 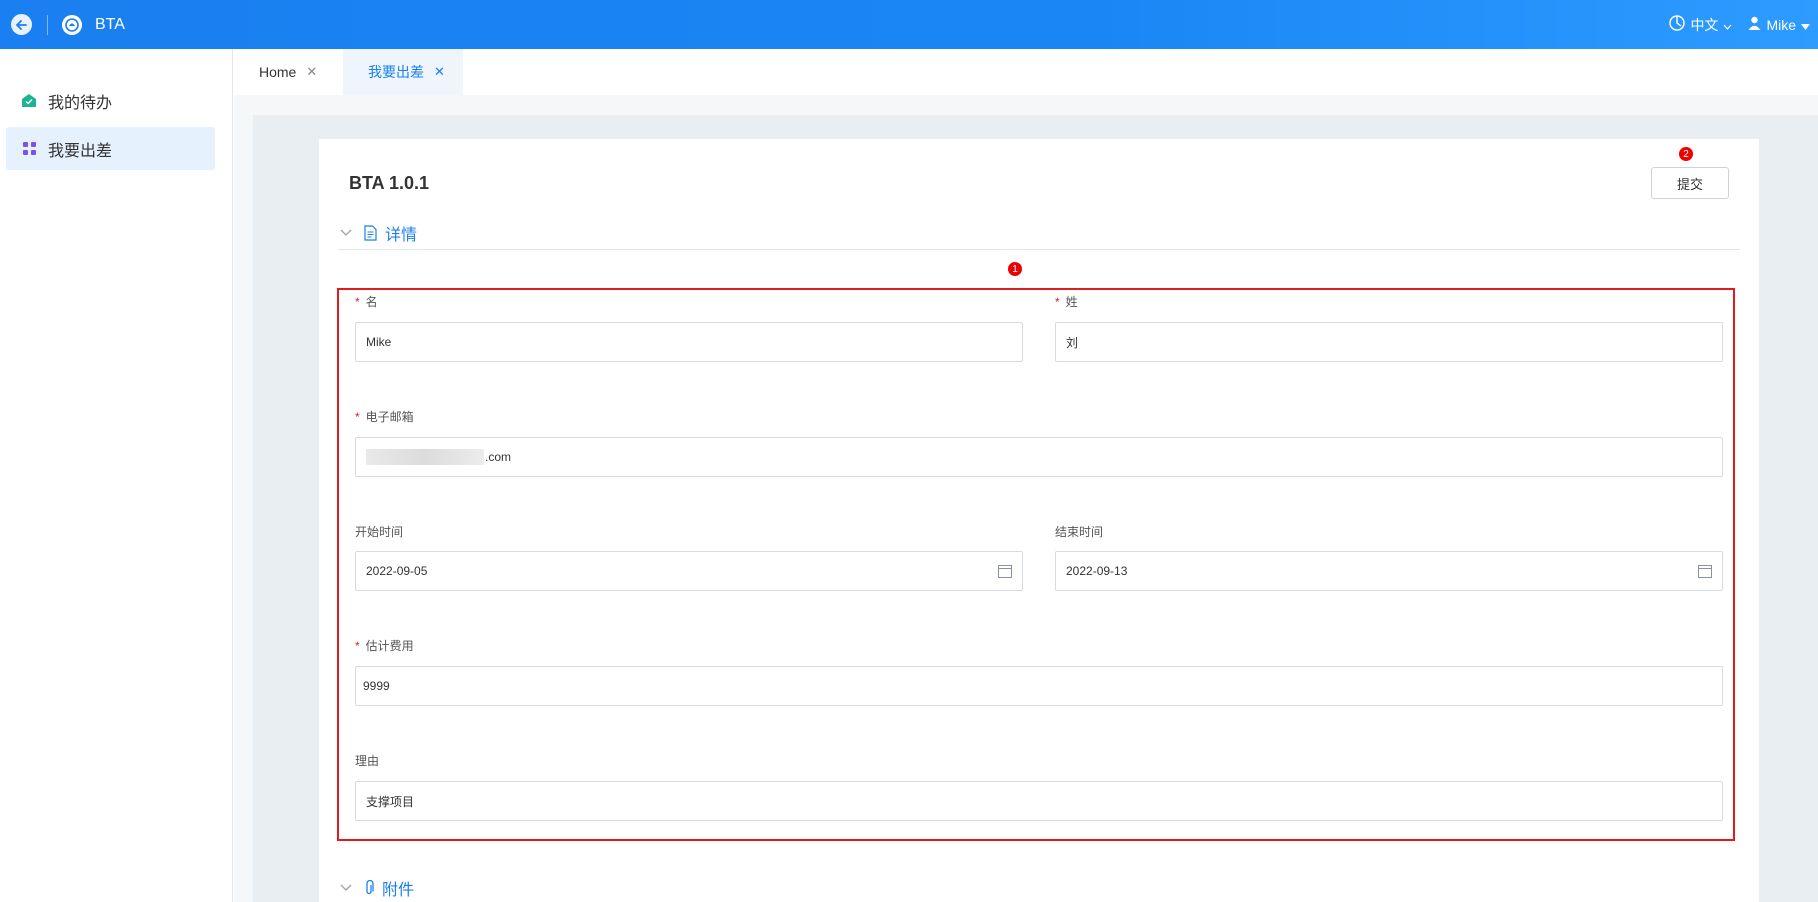 I want to click on page-title: BTA 1.0.1, so click(x=389, y=183).